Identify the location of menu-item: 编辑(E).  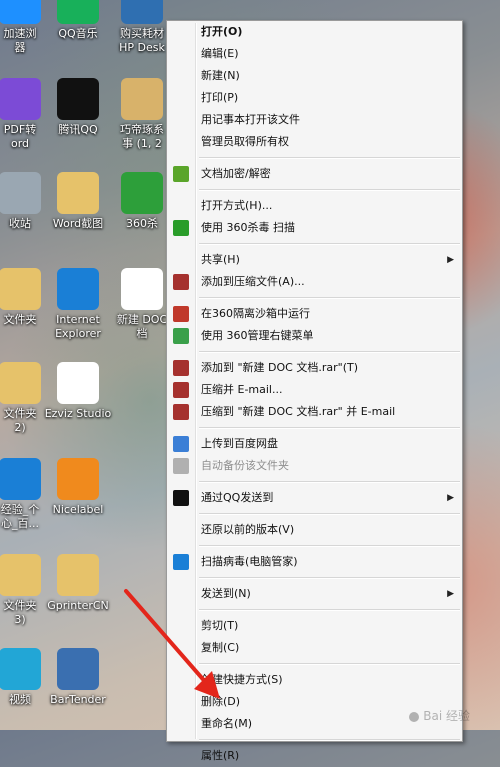
(314, 54).